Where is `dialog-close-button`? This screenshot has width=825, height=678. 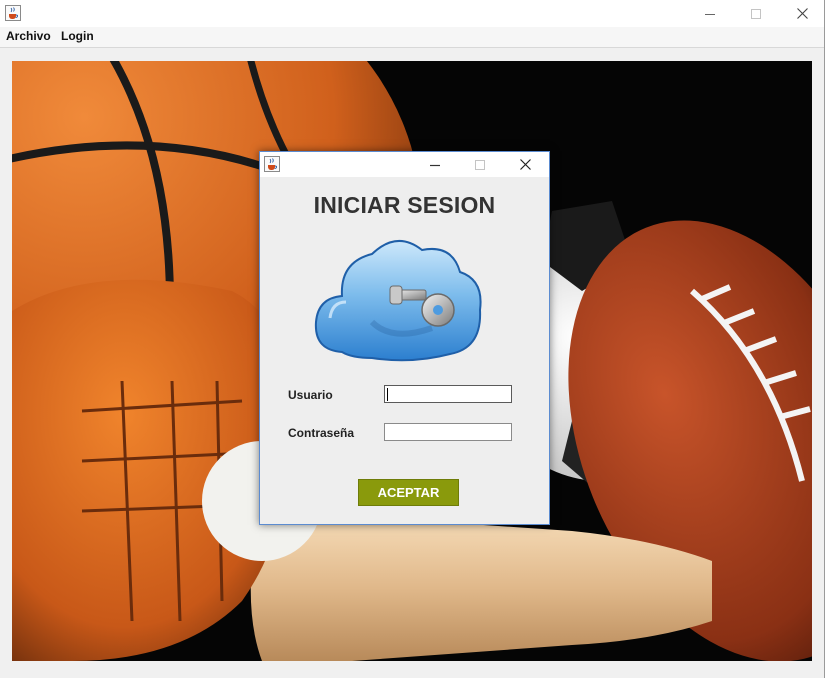 dialog-close-button is located at coordinates (525, 164).